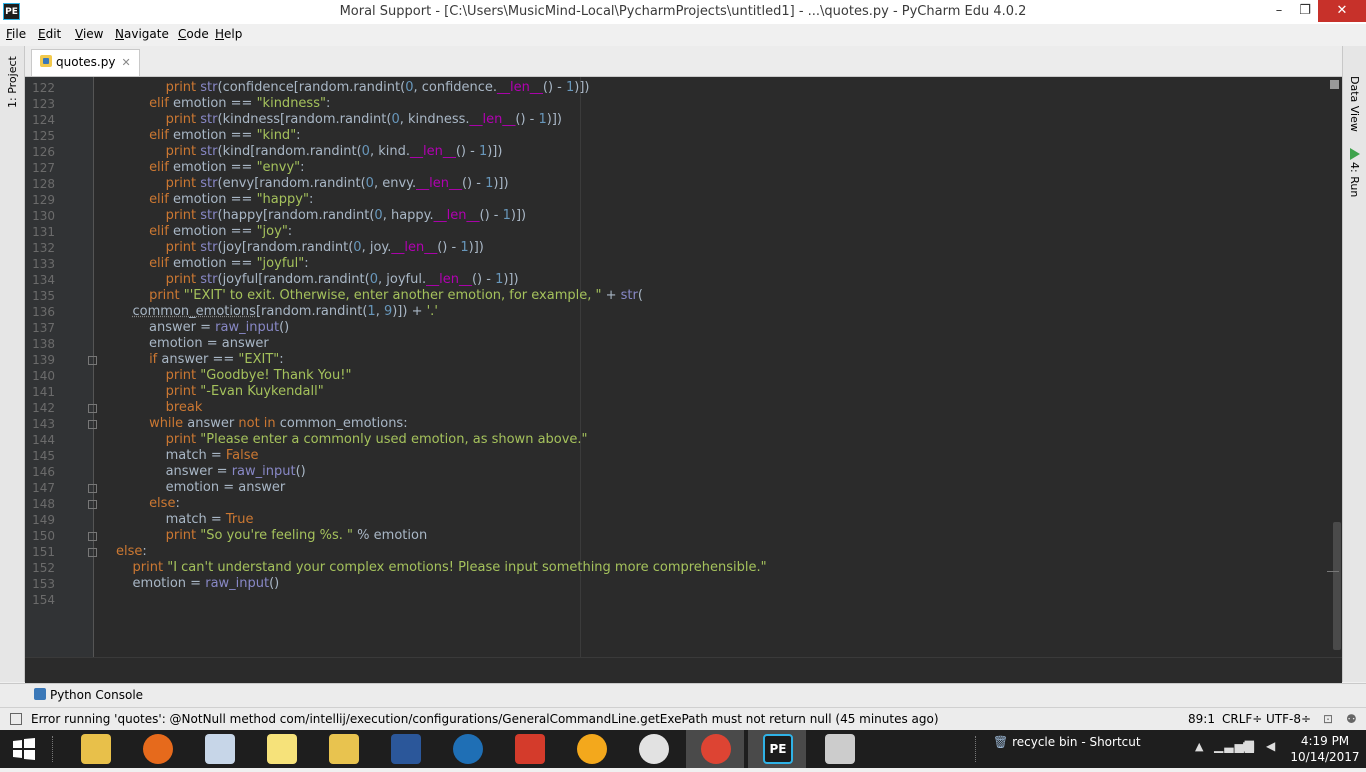 This screenshot has height=772, width=1366. Describe the element at coordinates (591, 749) in the screenshot. I see `taskbar-aimp` at that location.